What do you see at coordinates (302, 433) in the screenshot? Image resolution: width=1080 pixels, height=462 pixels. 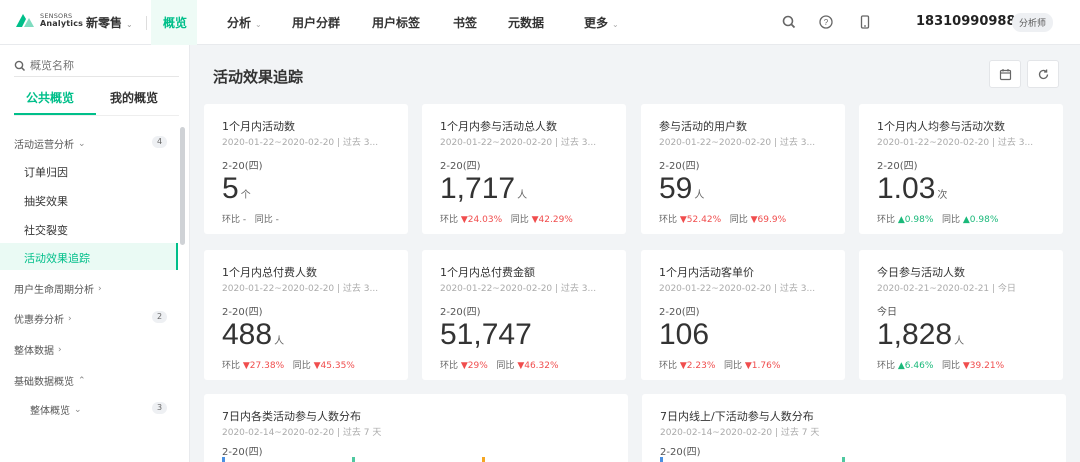 I see `card-date-range: 2020-02-14~2020-02-20 | 过去 7 天` at bounding box center [302, 433].